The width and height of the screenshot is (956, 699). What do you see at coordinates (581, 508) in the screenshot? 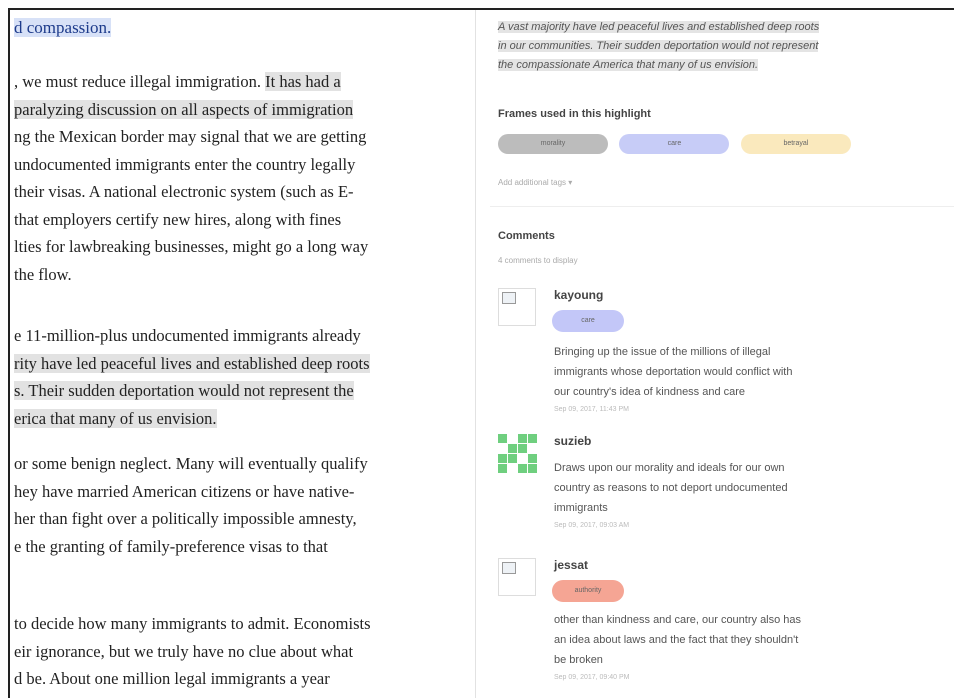
I see `comment-line: immigrants` at bounding box center [581, 508].